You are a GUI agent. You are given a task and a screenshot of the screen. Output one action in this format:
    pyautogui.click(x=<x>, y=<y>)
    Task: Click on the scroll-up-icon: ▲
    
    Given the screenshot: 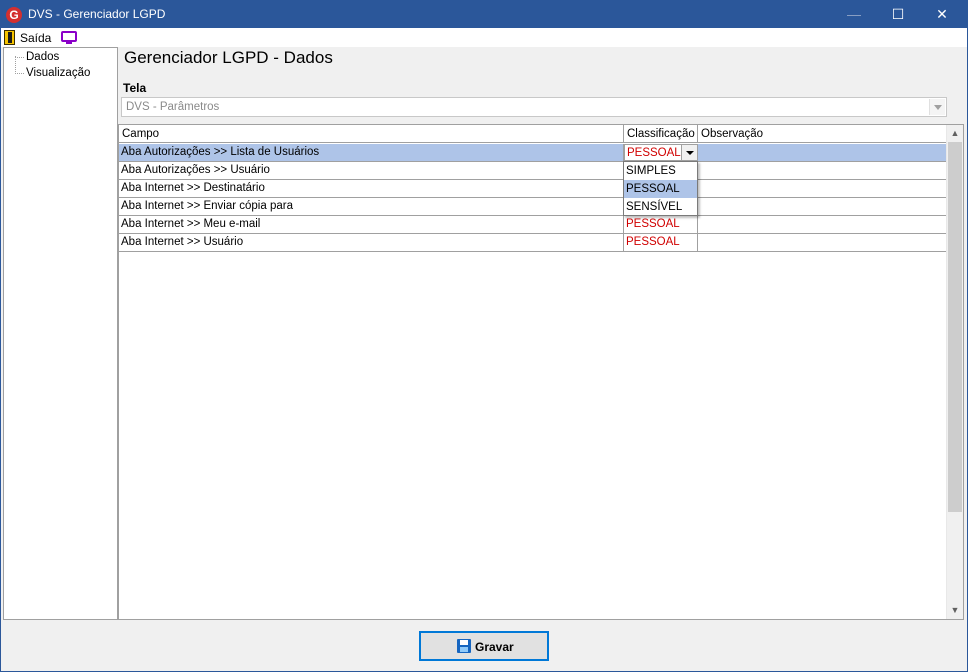 What is the action you would take?
    pyautogui.click(x=955, y=133)
    